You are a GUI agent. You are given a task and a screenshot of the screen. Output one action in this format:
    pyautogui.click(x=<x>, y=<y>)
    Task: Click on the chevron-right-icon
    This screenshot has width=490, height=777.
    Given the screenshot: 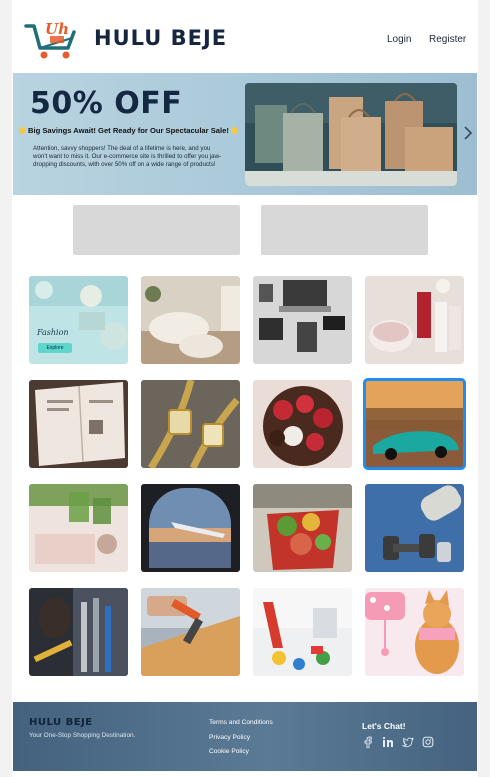 What is the action you would take?
    pyautogui.click(x=468, y=133)
    